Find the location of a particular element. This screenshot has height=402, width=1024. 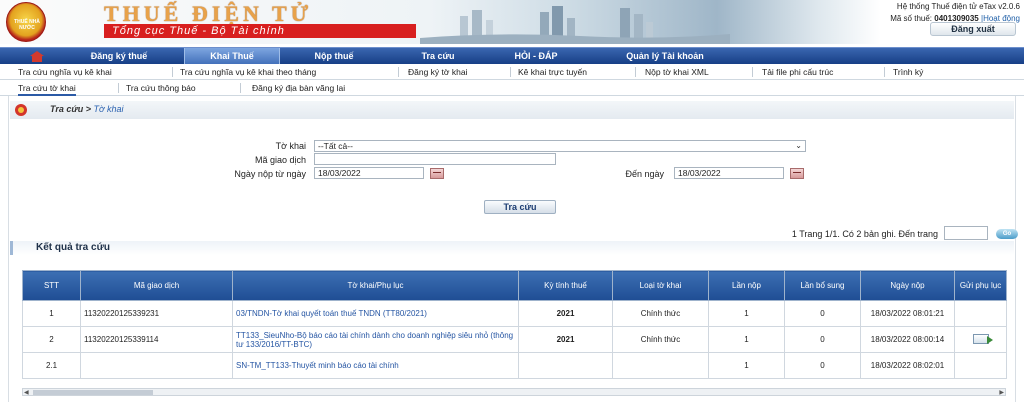

nav-tra-cuu: Tra cứu is located at coordinates (438, 56).